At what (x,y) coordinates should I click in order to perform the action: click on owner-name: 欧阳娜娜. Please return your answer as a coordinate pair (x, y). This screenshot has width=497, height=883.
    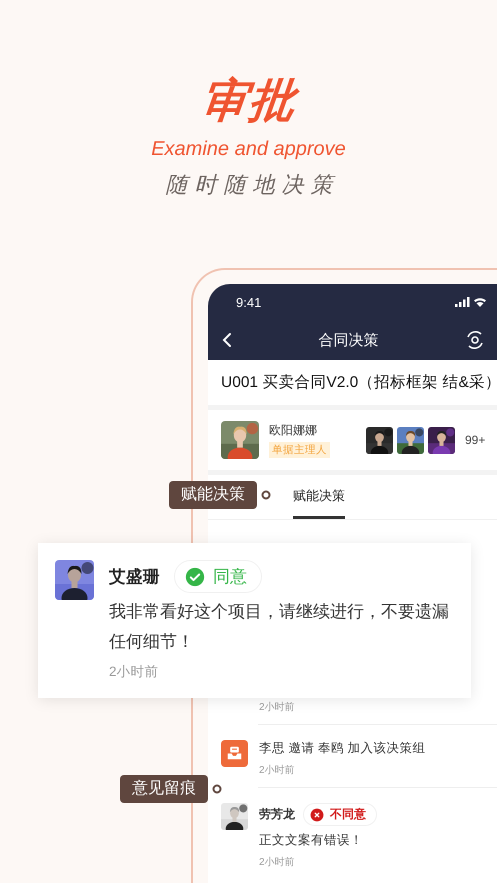
    Looking at the image, I should click on (293, 430).